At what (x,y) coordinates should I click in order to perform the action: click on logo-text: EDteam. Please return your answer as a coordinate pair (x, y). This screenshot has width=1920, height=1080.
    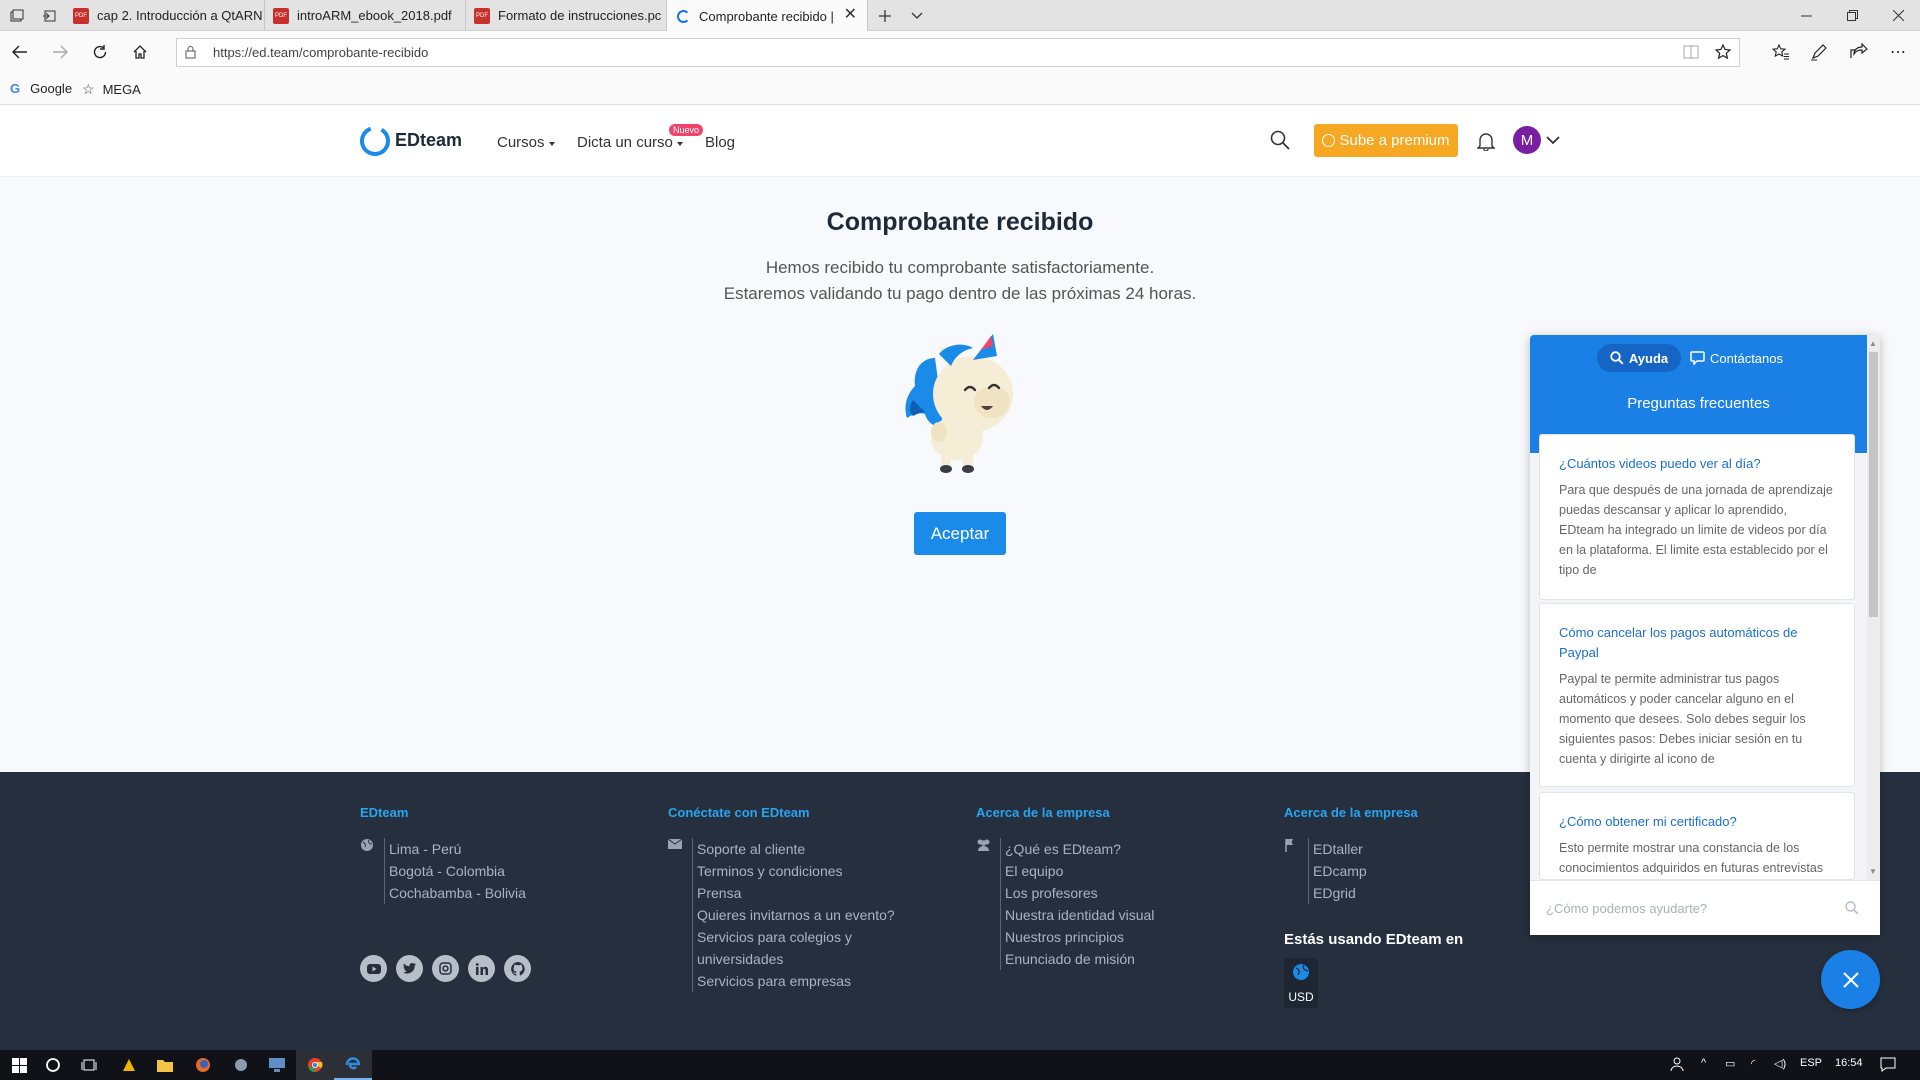
    Looking at the image, I should click on (428, 140).